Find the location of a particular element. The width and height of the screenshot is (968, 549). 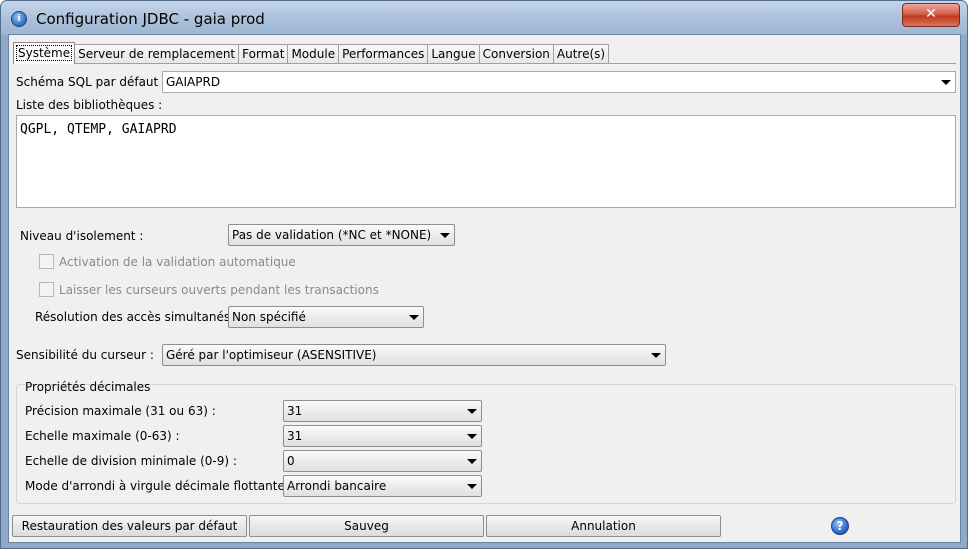

cursor-sensitivity-select: Géré par l'optimiseur (ASENSITIVE) is located at coordinates (414, 355).